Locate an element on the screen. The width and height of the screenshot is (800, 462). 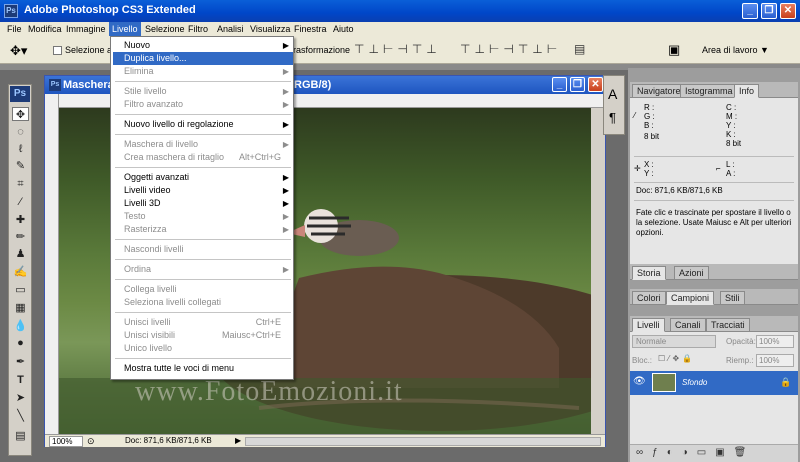
menu-item-nuovo: Nuovo ▶ is located at coordinates (203, 45).